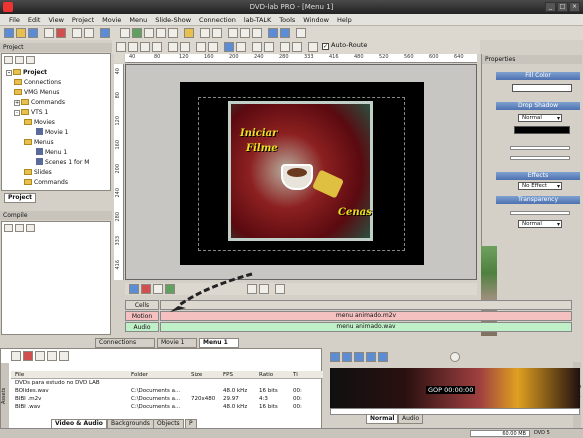 This screenshot has height=438, width=583. What do you see at coordinates (540, 118) in the screenshot?
I see `shadow-mode-select: Normal` at bounding box center [540, 118].